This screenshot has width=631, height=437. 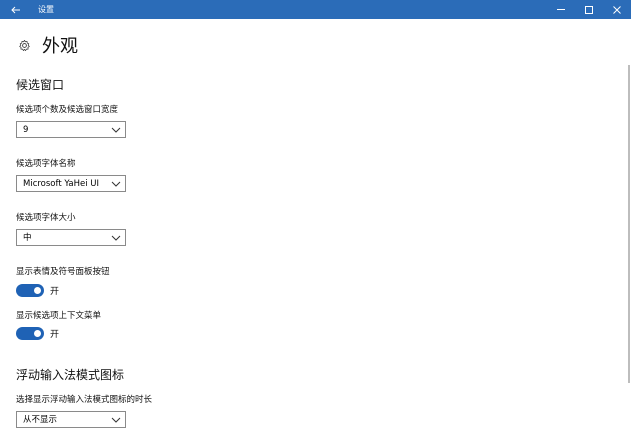 I want to click on duration-label: 选择显示浮动输入法模式图标的时长, so click(x=84, y=400).